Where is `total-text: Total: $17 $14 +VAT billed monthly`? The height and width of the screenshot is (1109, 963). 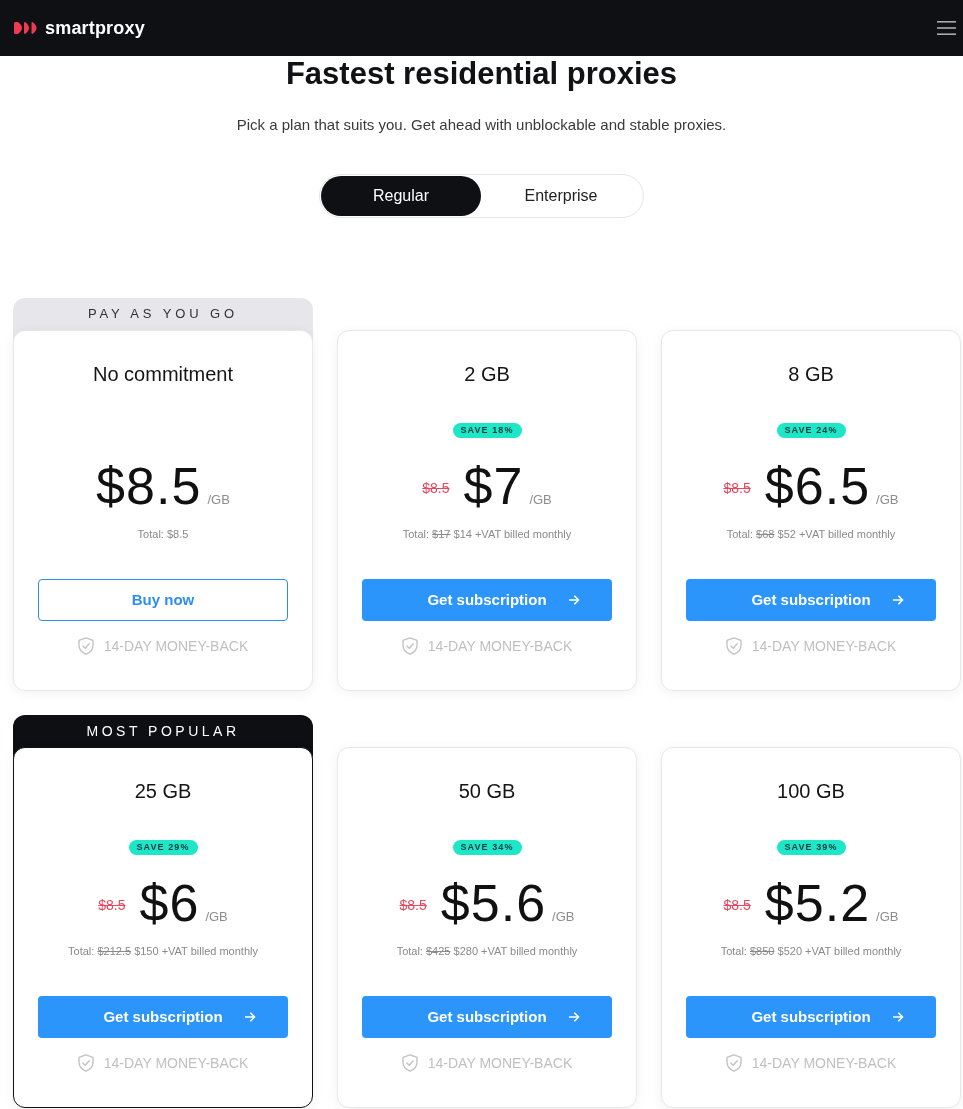
total-text: Total: $17 $14 +VAT billed monthly is located at coordinates (487, 534).